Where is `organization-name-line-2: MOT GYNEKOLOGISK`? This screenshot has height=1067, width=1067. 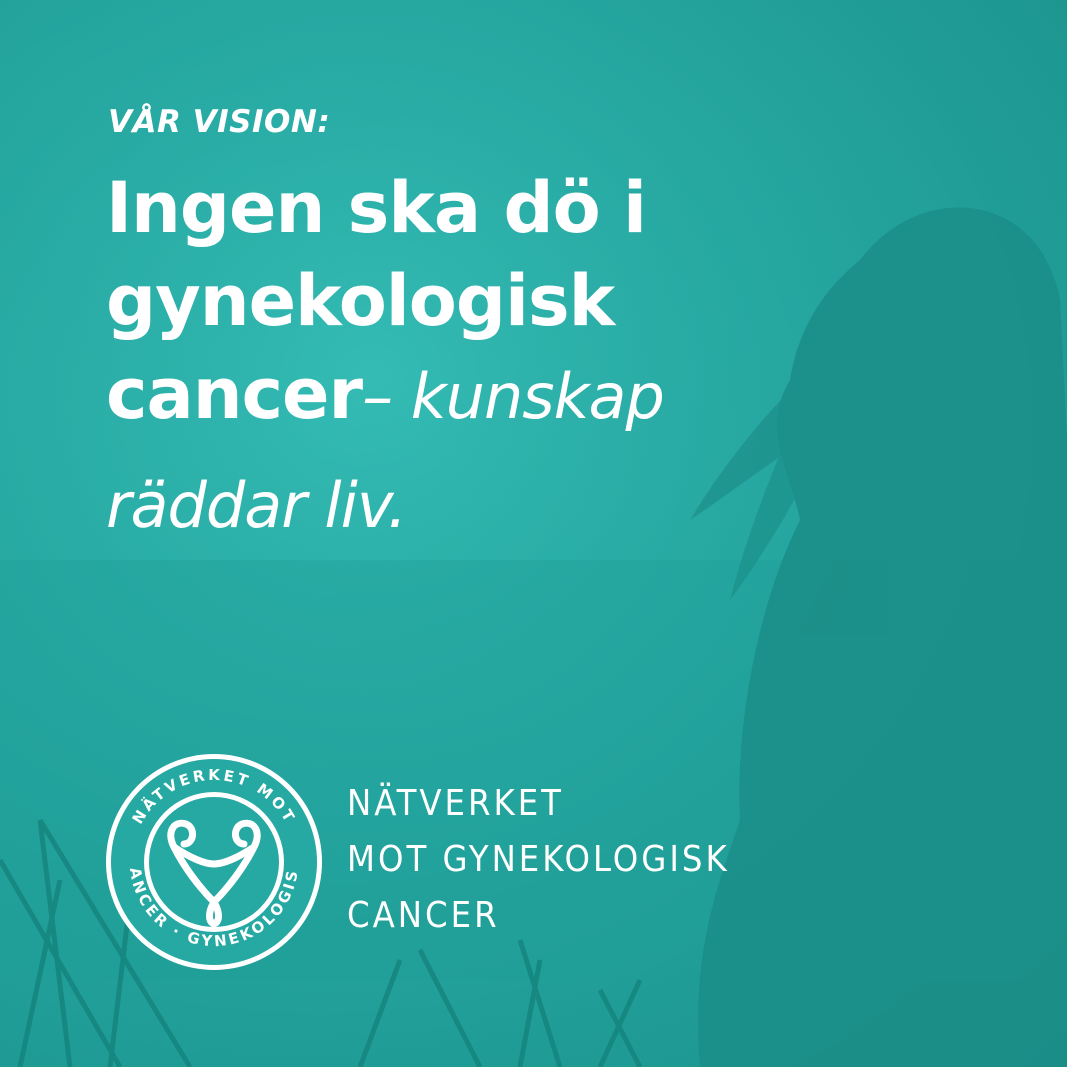
organization-name-line-2: MOT GYNEKOLOGISK is located at coordinates (538, 859).